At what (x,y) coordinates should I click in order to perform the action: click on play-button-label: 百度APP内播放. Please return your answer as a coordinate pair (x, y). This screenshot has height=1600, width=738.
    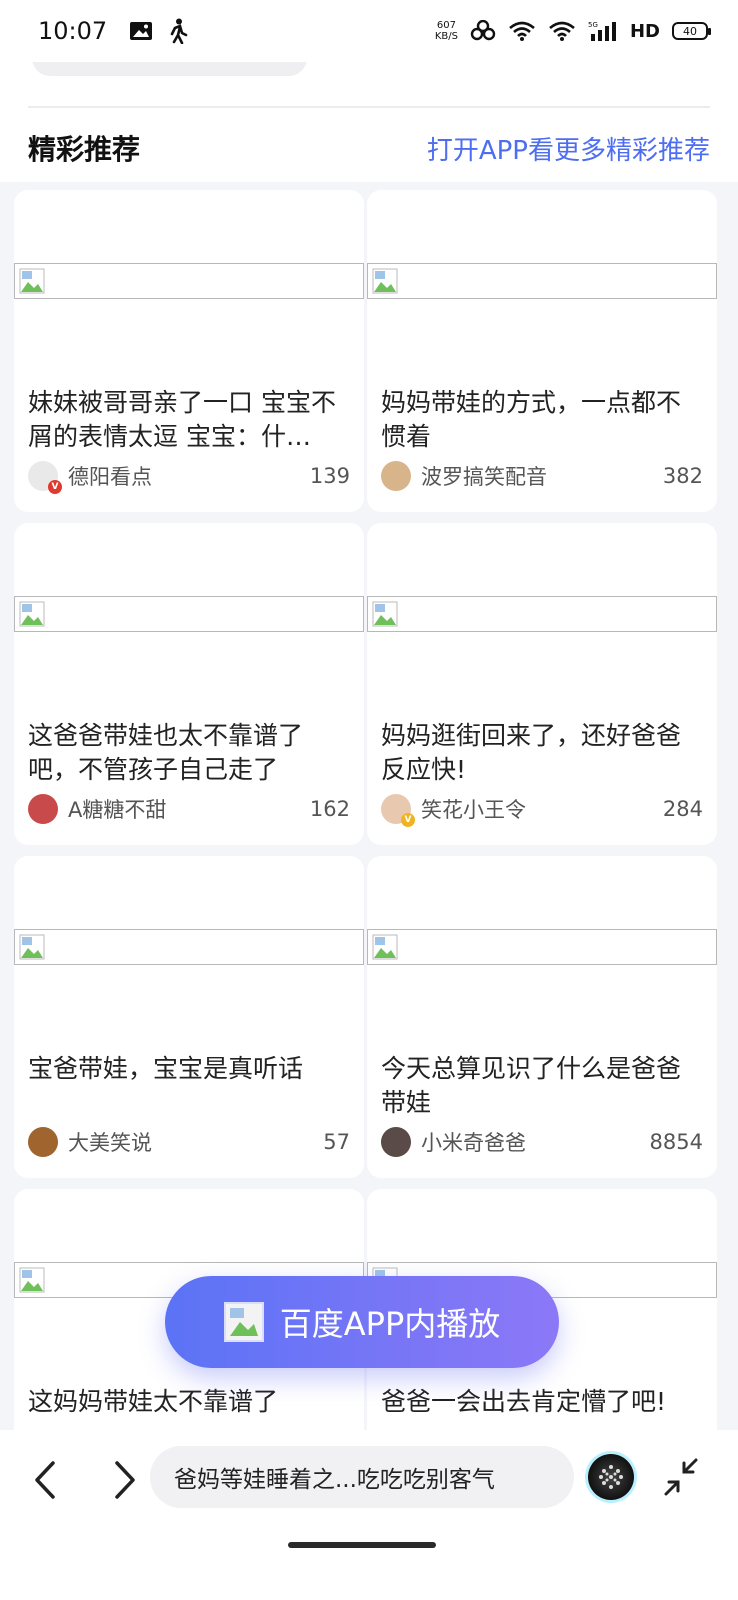
    Looking at the image, I should click on (390, 1324).